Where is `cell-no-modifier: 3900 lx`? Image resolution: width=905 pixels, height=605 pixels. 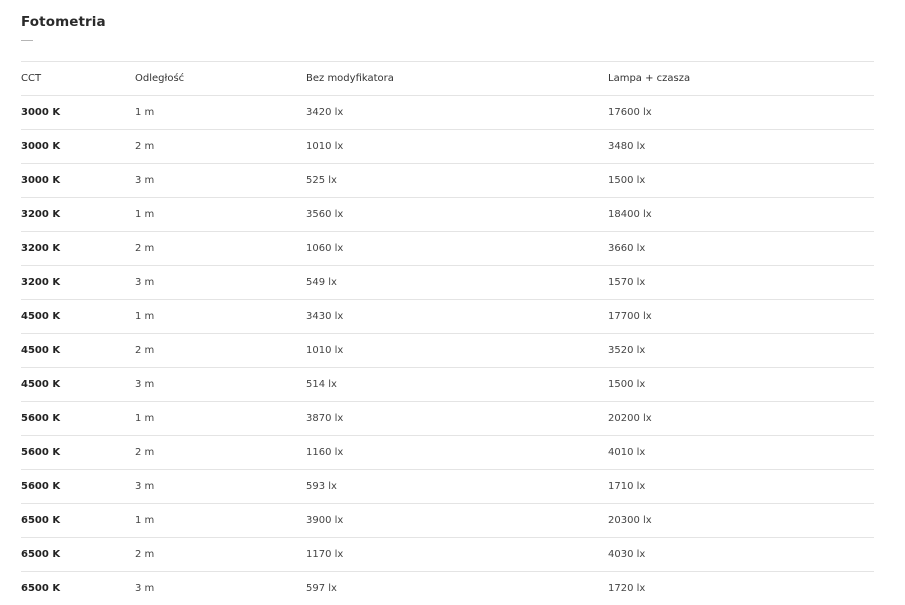
cell-no-modifier: 3900 lx is located at coordinates (457, 520).